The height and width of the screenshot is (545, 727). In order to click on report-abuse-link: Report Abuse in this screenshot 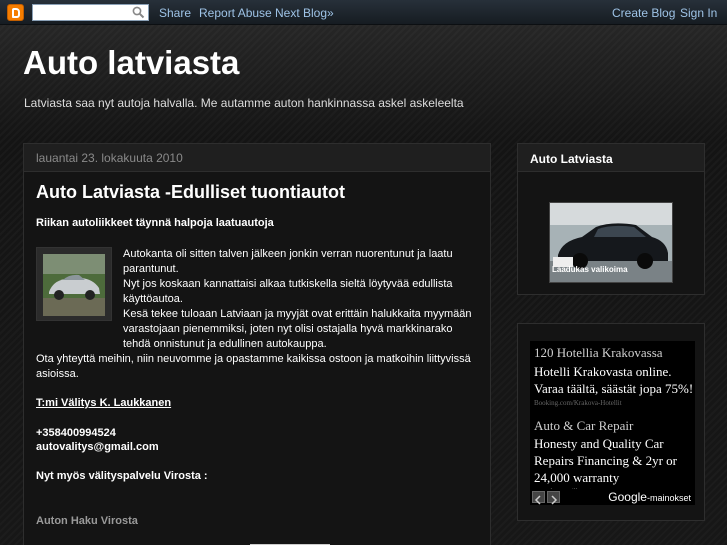, I will do `click(235, 13)`.